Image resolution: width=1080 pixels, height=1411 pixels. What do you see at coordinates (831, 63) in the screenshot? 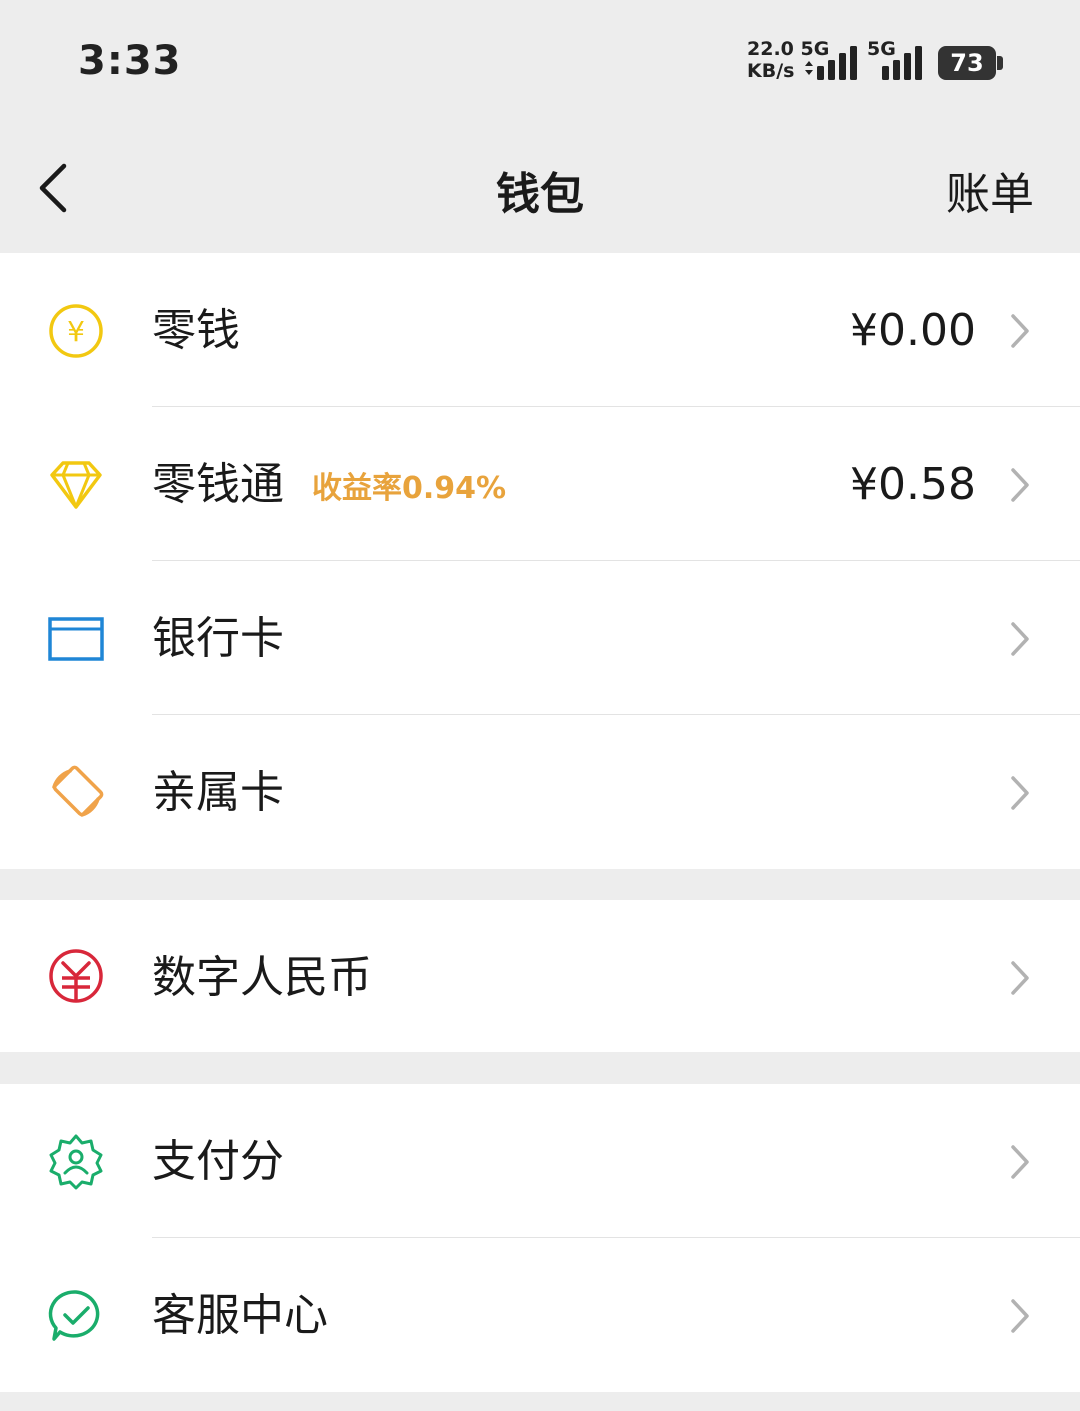
I see `signal-1-icon` at bounding box center [831, 63].